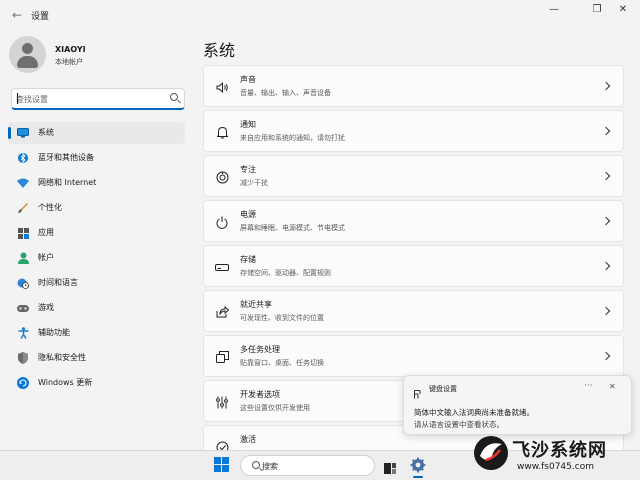 The height and width of the screenshot is (480, 640). I want to click on sidebar-item-apps: 应用, so click(96, 233).